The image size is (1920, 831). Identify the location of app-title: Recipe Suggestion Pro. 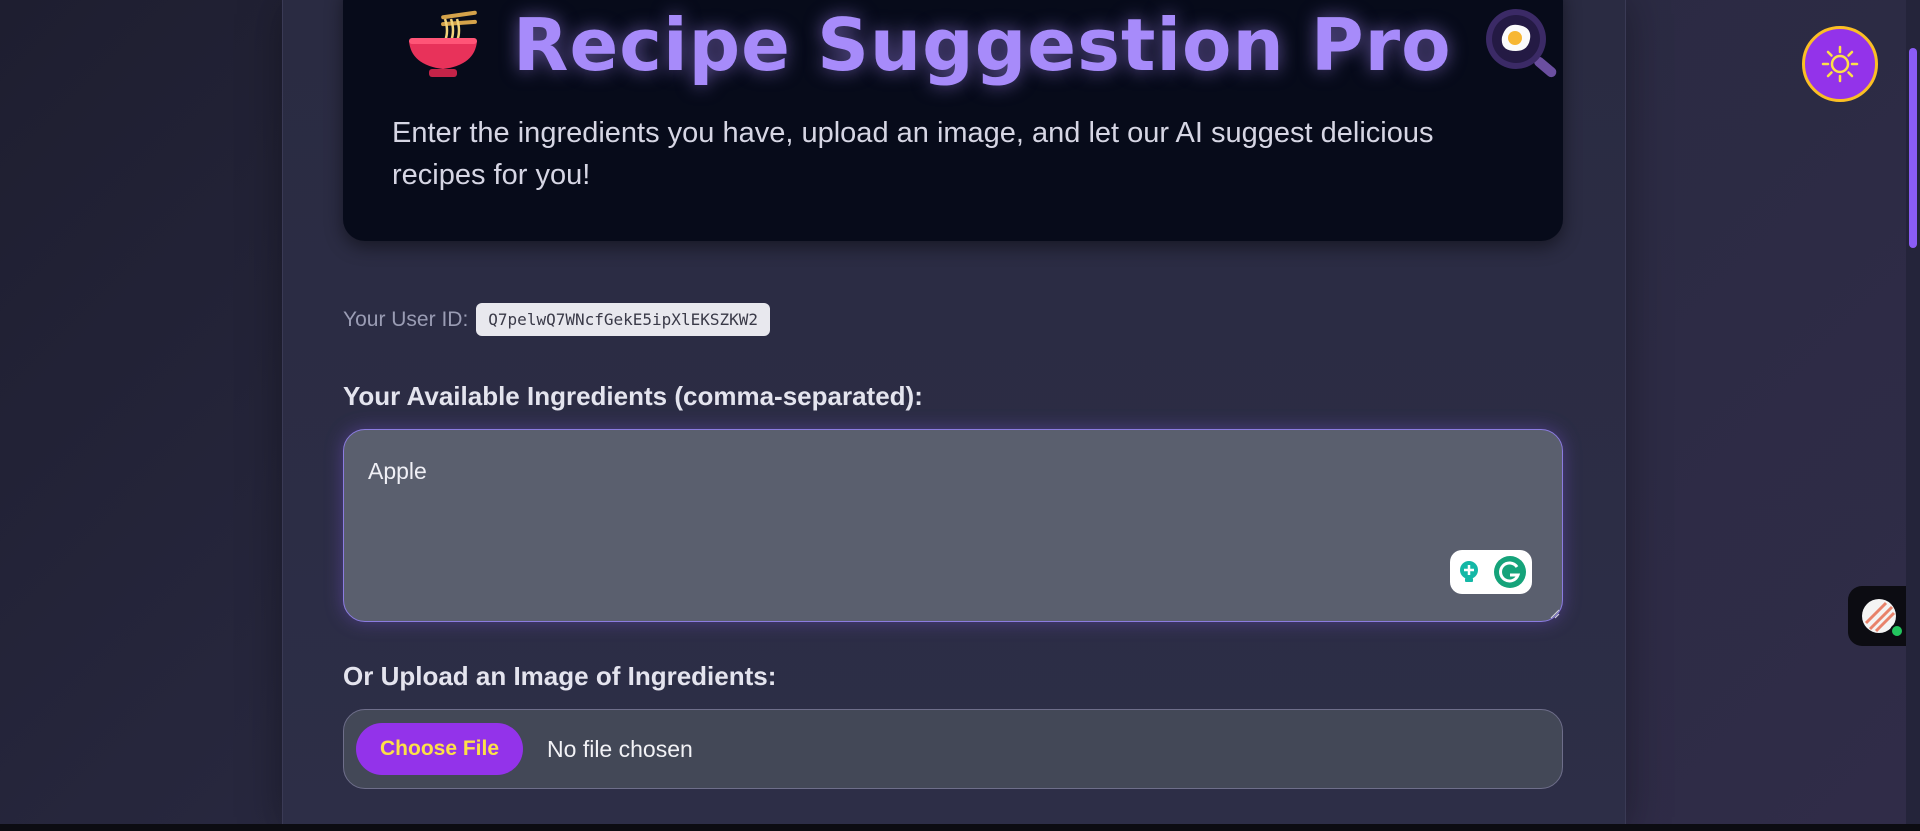
(982, 45).